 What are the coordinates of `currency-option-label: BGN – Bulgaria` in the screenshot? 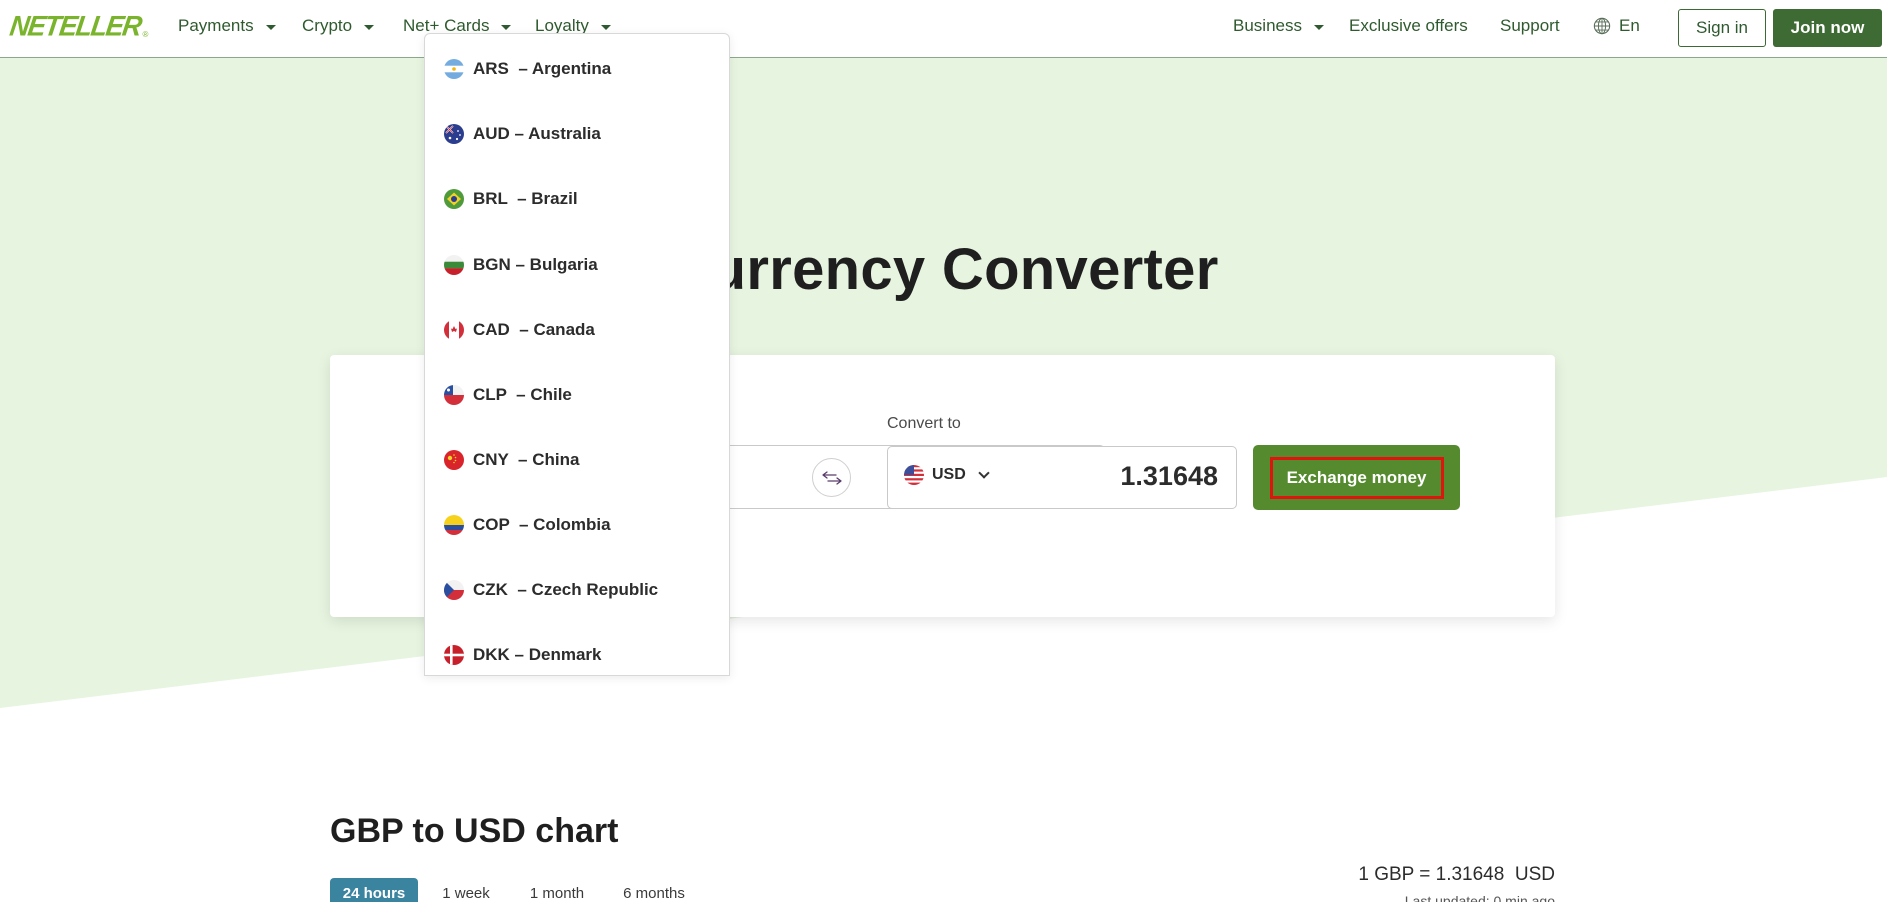 It's located at (535, 264).